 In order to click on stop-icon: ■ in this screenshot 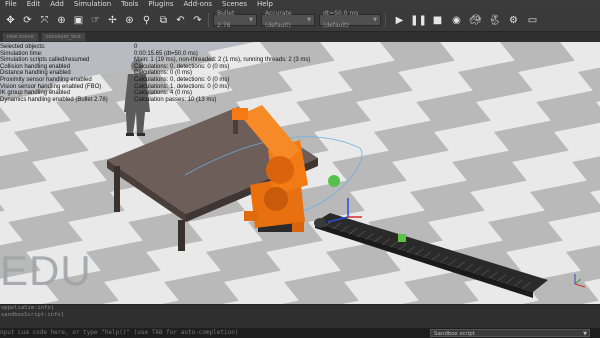, I will do `click(437, 20)`.